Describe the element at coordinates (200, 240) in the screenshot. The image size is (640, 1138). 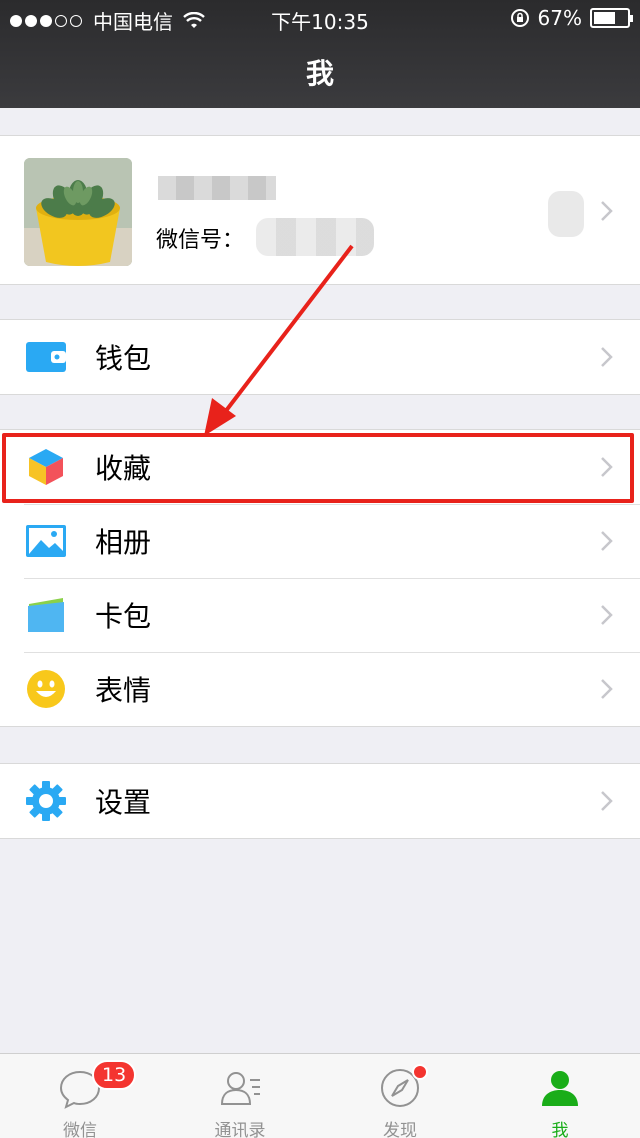
I see `wechat-id-label: 微信号：` at that location.